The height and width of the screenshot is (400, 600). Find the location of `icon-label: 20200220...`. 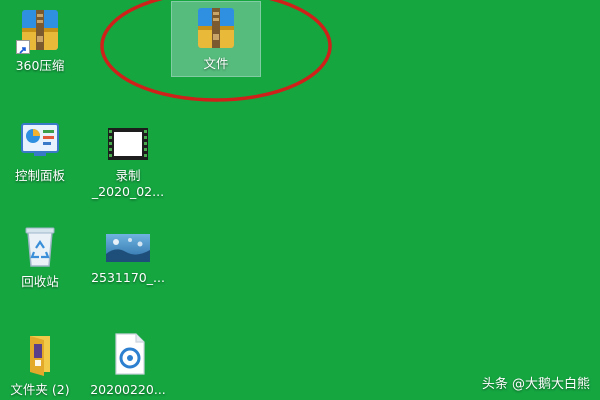

icon-label: 20200220... is located at coordinates (128, 389).